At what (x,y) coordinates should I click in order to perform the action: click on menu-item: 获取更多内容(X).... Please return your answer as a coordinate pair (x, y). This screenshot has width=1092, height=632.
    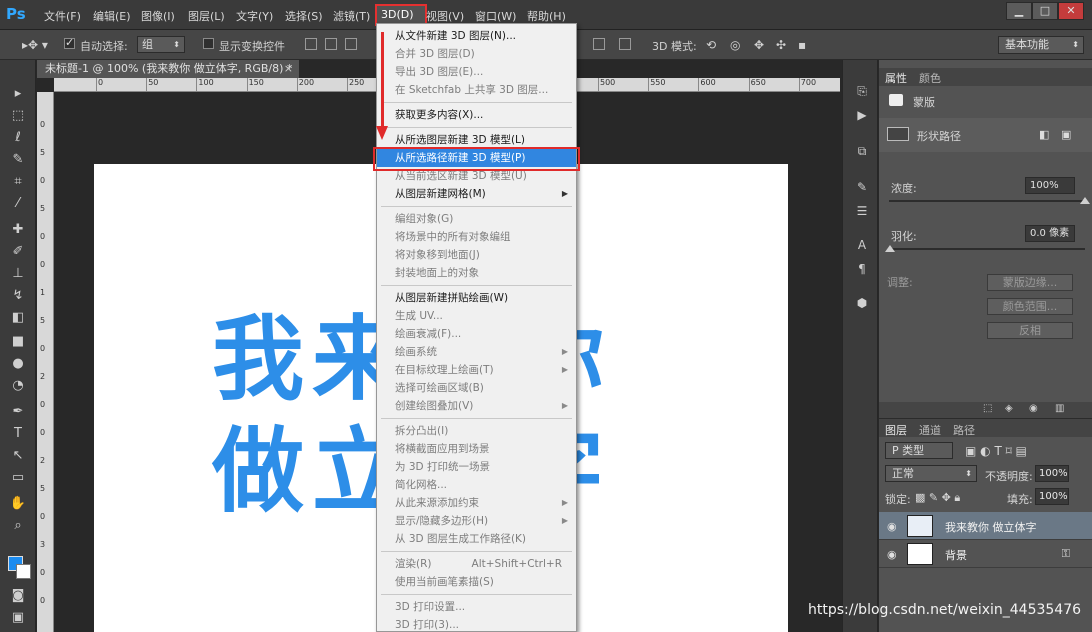
    Looking at the image, I should click on (476, 115).